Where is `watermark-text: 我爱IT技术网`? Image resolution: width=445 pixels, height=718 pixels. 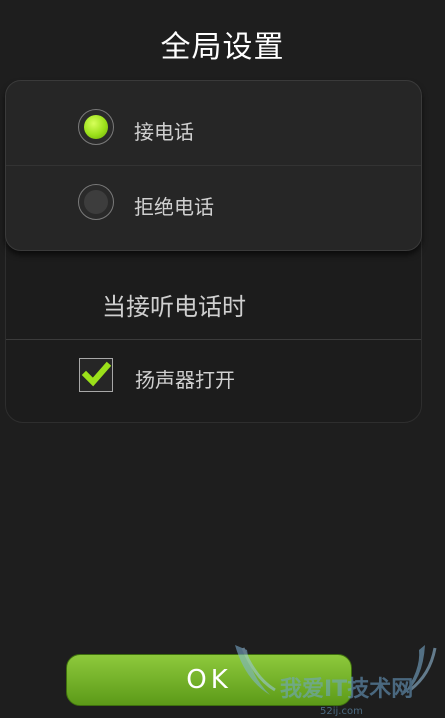 watermark-text: 我爱IT技术网 is located at coordinates (346, 689).